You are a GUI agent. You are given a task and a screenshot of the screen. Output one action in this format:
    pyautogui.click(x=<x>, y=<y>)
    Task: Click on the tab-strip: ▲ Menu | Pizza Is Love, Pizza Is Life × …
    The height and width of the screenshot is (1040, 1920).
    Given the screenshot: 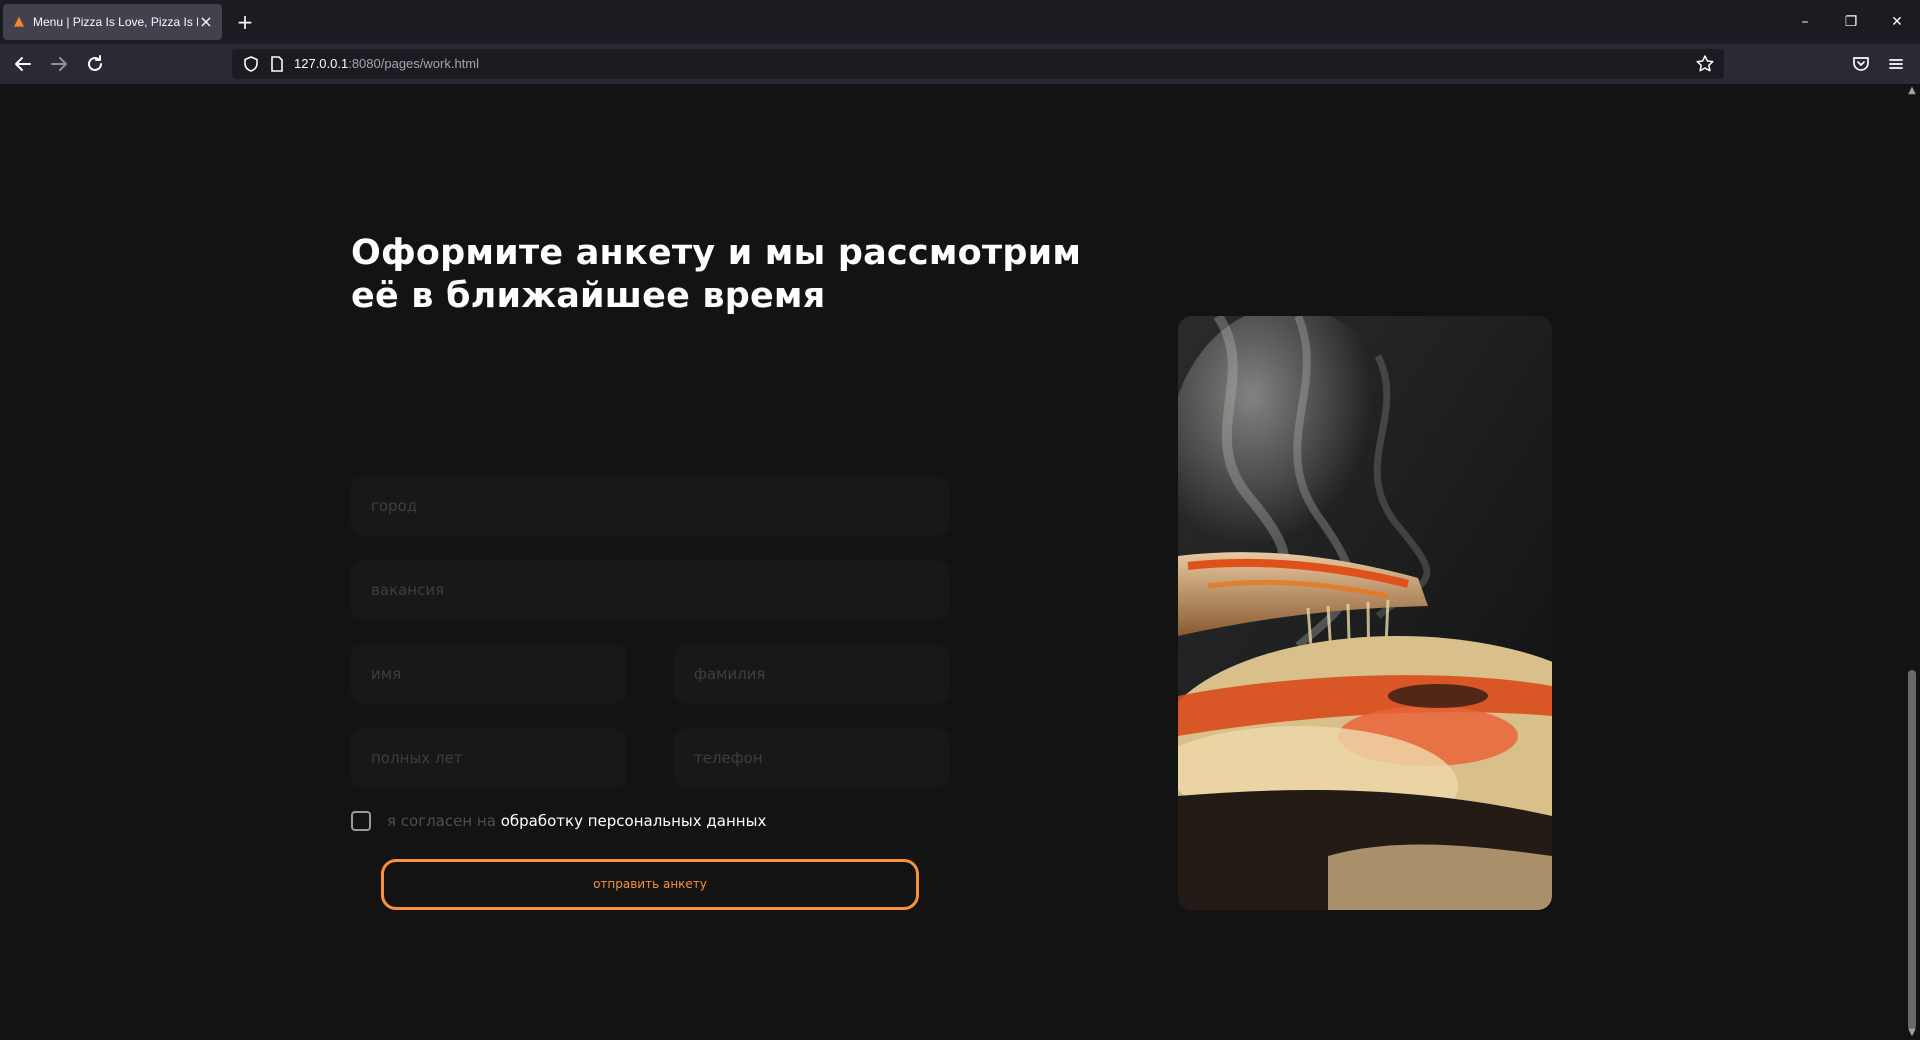 What is the action you would take?
    pyautogui.click(x=960, y=22)
    